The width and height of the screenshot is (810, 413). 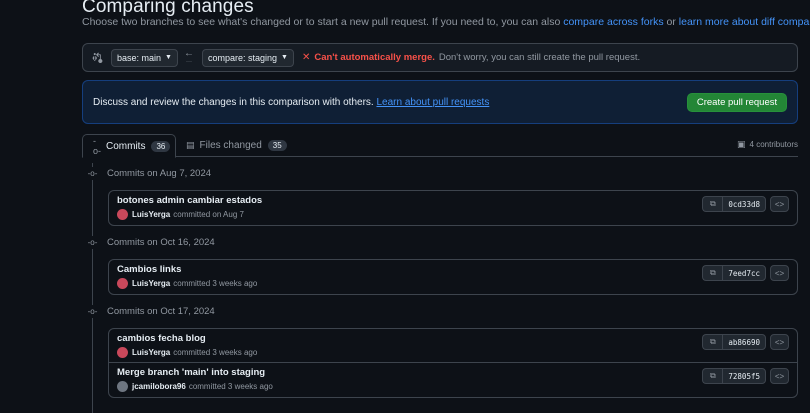 I want to click on commit-time: committed on Aug 7, so click(x=208, y=214).